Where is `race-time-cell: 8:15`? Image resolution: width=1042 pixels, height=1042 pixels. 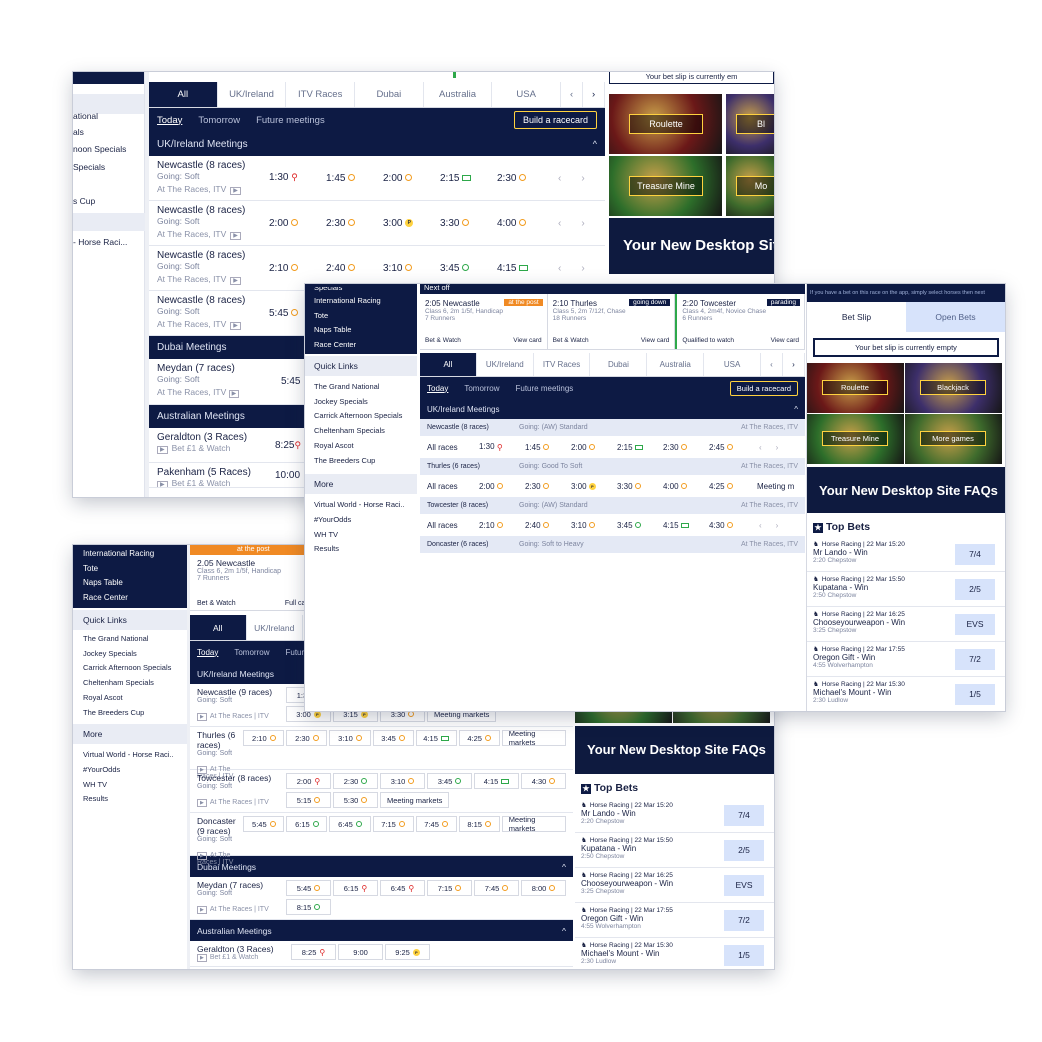 race-time-cell: 8:15 is located at coordinates (308, 907).